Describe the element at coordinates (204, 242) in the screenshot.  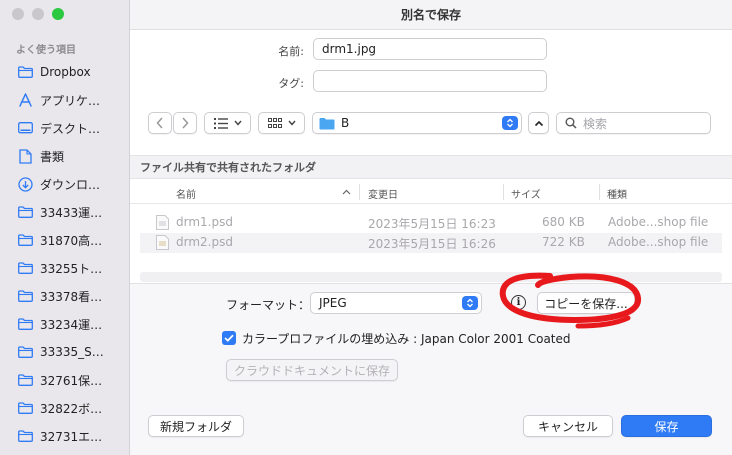
I see `file-name: drm2.psd` at that location.